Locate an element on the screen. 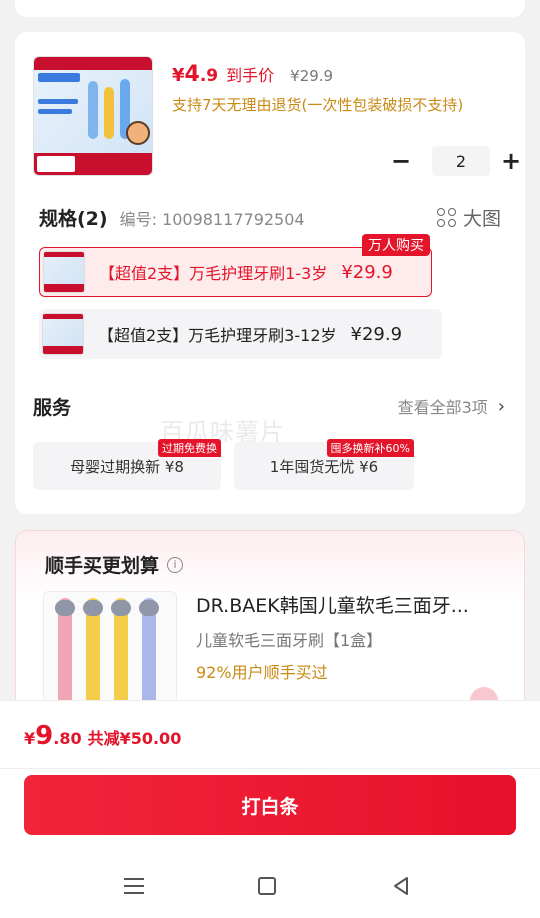  quantity-field: 2 is located at coordinates (461, 161).